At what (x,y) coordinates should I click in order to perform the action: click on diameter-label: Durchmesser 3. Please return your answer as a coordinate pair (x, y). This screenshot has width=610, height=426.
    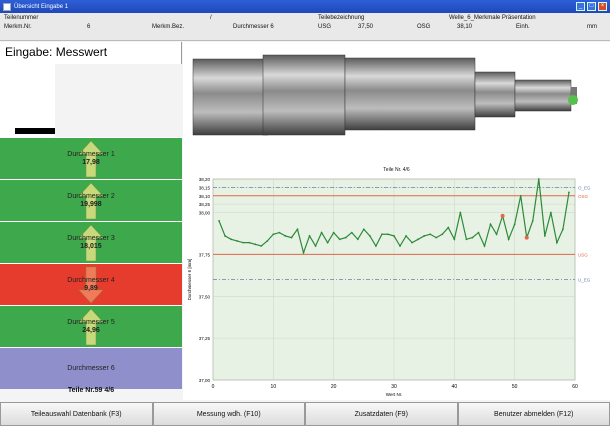
    Looking at the image, I should click on (91, 238).